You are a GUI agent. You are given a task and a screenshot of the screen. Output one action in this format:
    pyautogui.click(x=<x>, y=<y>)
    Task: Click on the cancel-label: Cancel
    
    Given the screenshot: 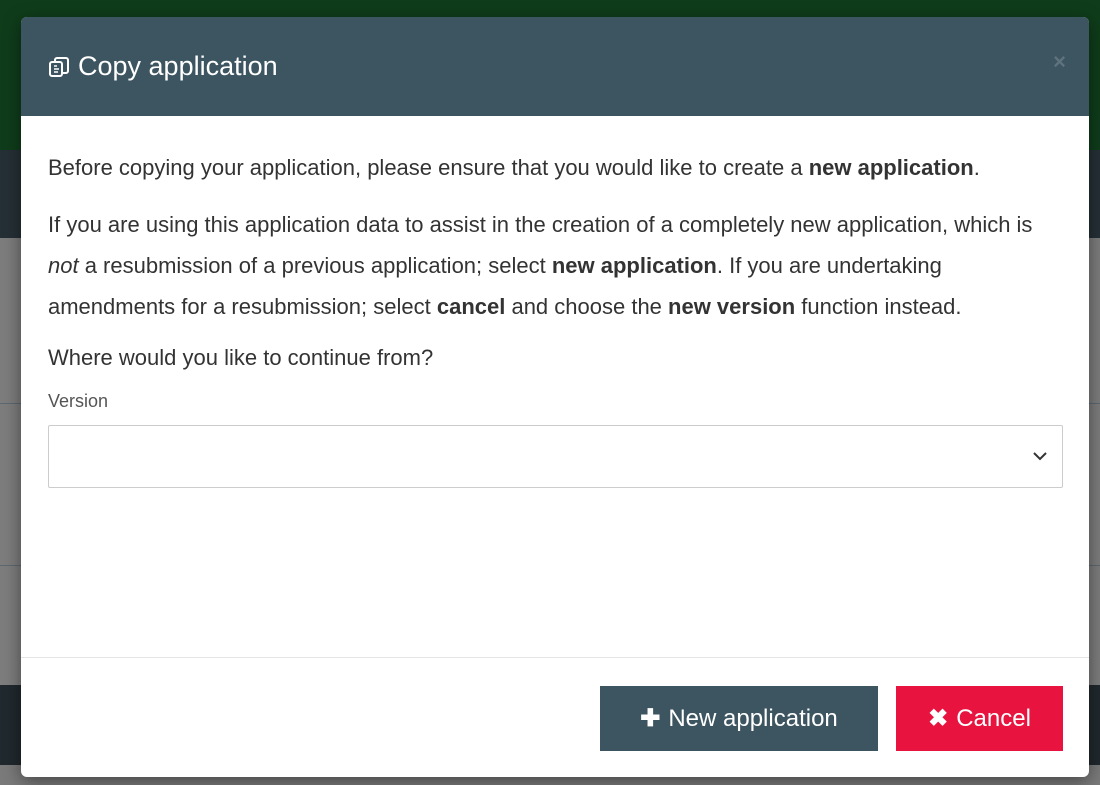 What is the action you would take?
    pyautogui.click(x=993, y=718)
    